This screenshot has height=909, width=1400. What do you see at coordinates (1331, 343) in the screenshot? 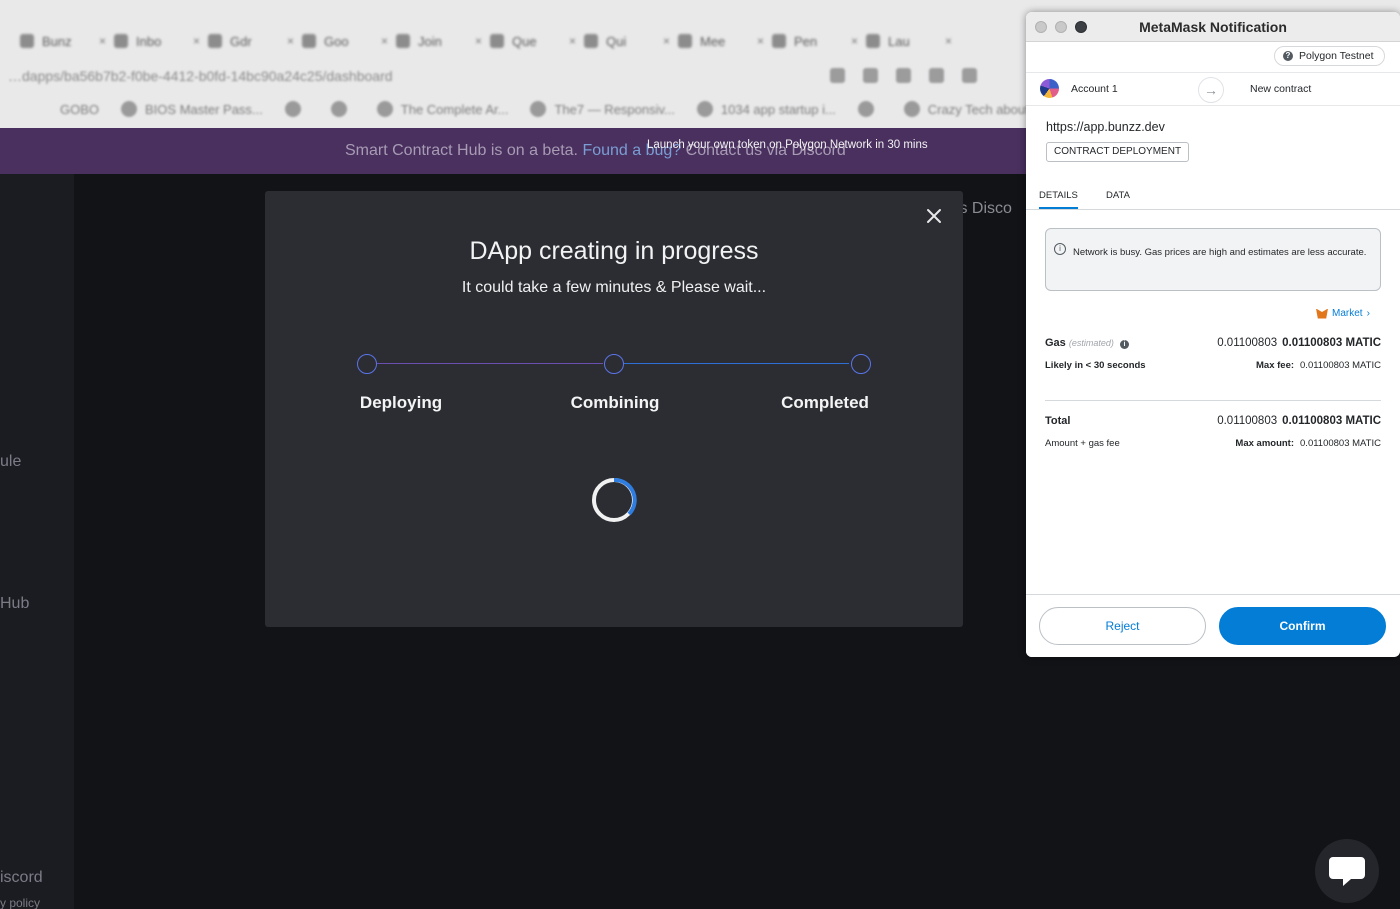
I see `gas-amount: 0.01100803 MATIC` at bounding box center [1331, 343].